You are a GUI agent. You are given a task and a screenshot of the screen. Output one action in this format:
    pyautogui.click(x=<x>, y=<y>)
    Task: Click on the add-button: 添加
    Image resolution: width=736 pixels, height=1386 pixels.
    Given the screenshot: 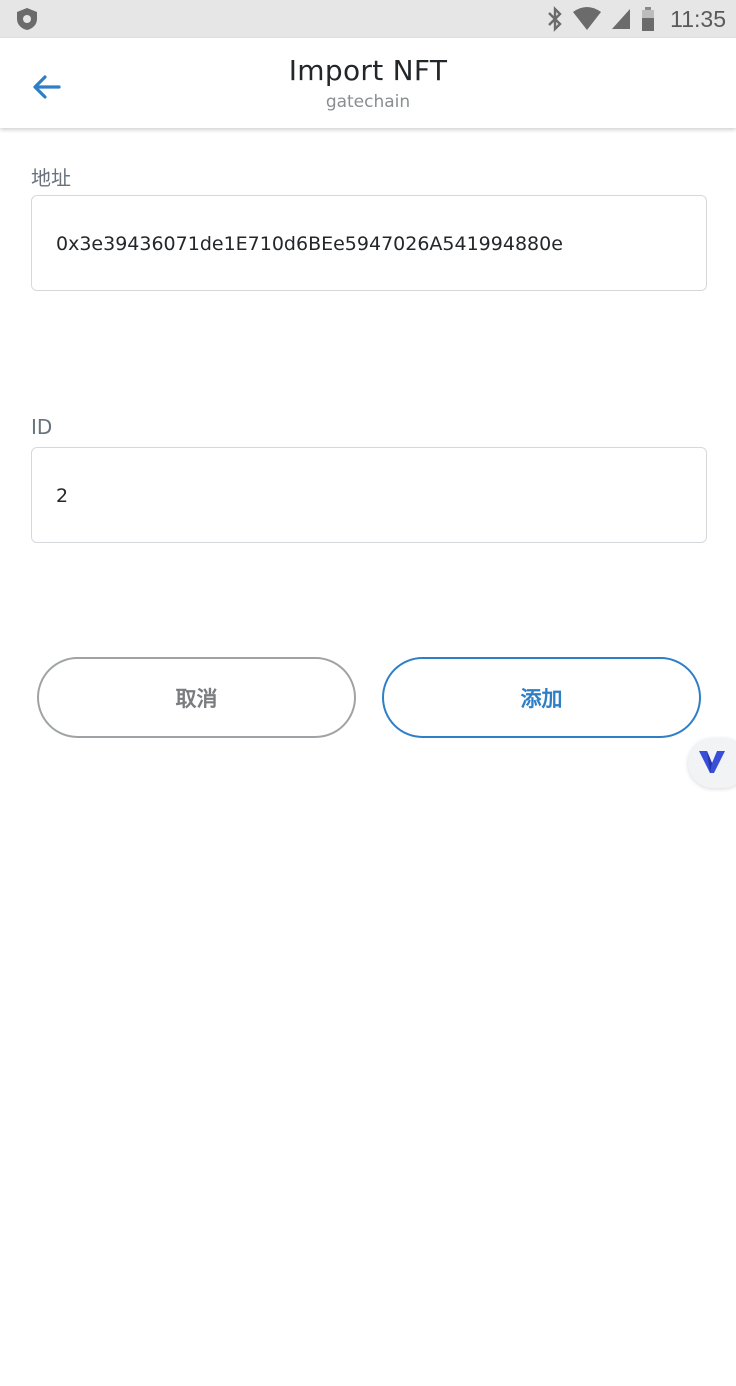 What is the action you would take?
    pyautogui.click(x=541, y=697)
    